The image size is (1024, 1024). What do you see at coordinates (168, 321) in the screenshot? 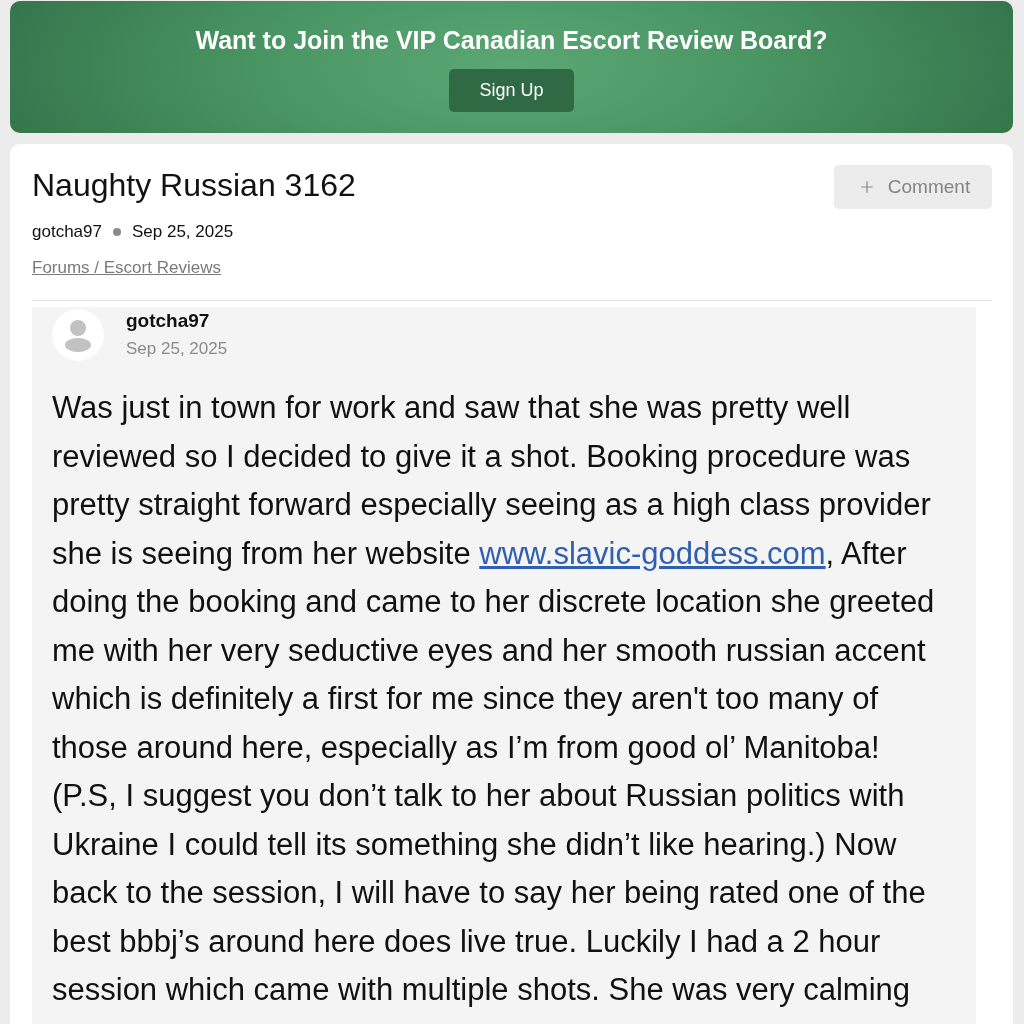
I see `post-author: gotcha97` at bounding box center [168, 321].